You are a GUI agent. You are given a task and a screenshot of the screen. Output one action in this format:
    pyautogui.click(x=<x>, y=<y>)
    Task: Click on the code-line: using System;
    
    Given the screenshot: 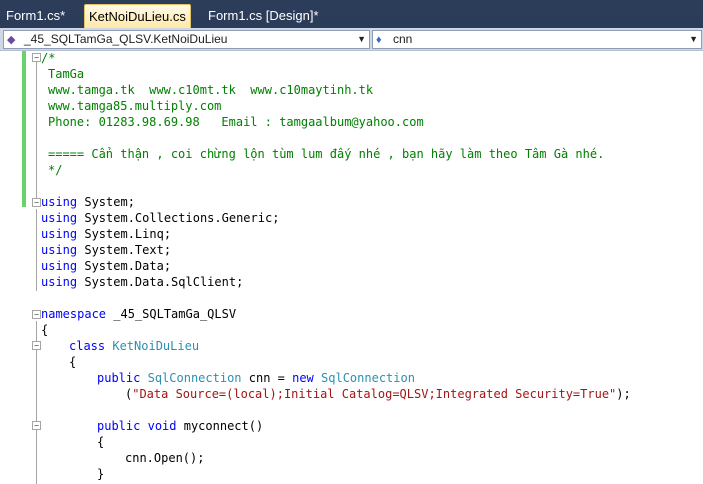 What is the action you would take?
    pyautogui.click(x=88, y=202)
    